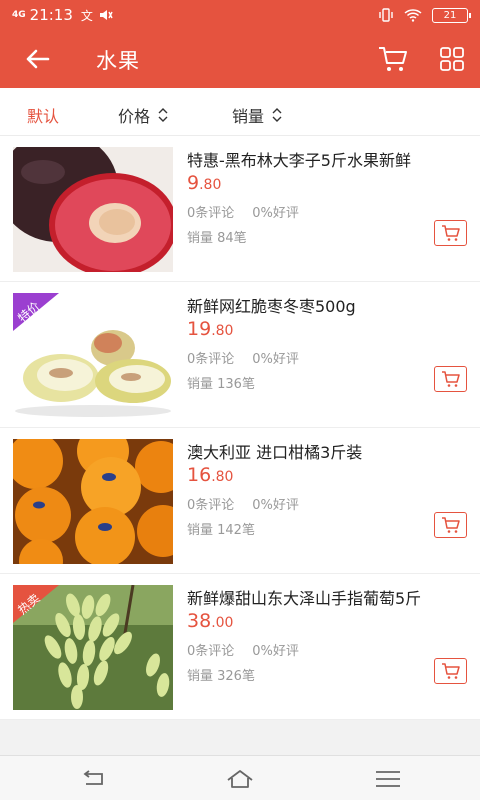  I want to click on system-navigation-bar, so click(240, 777).